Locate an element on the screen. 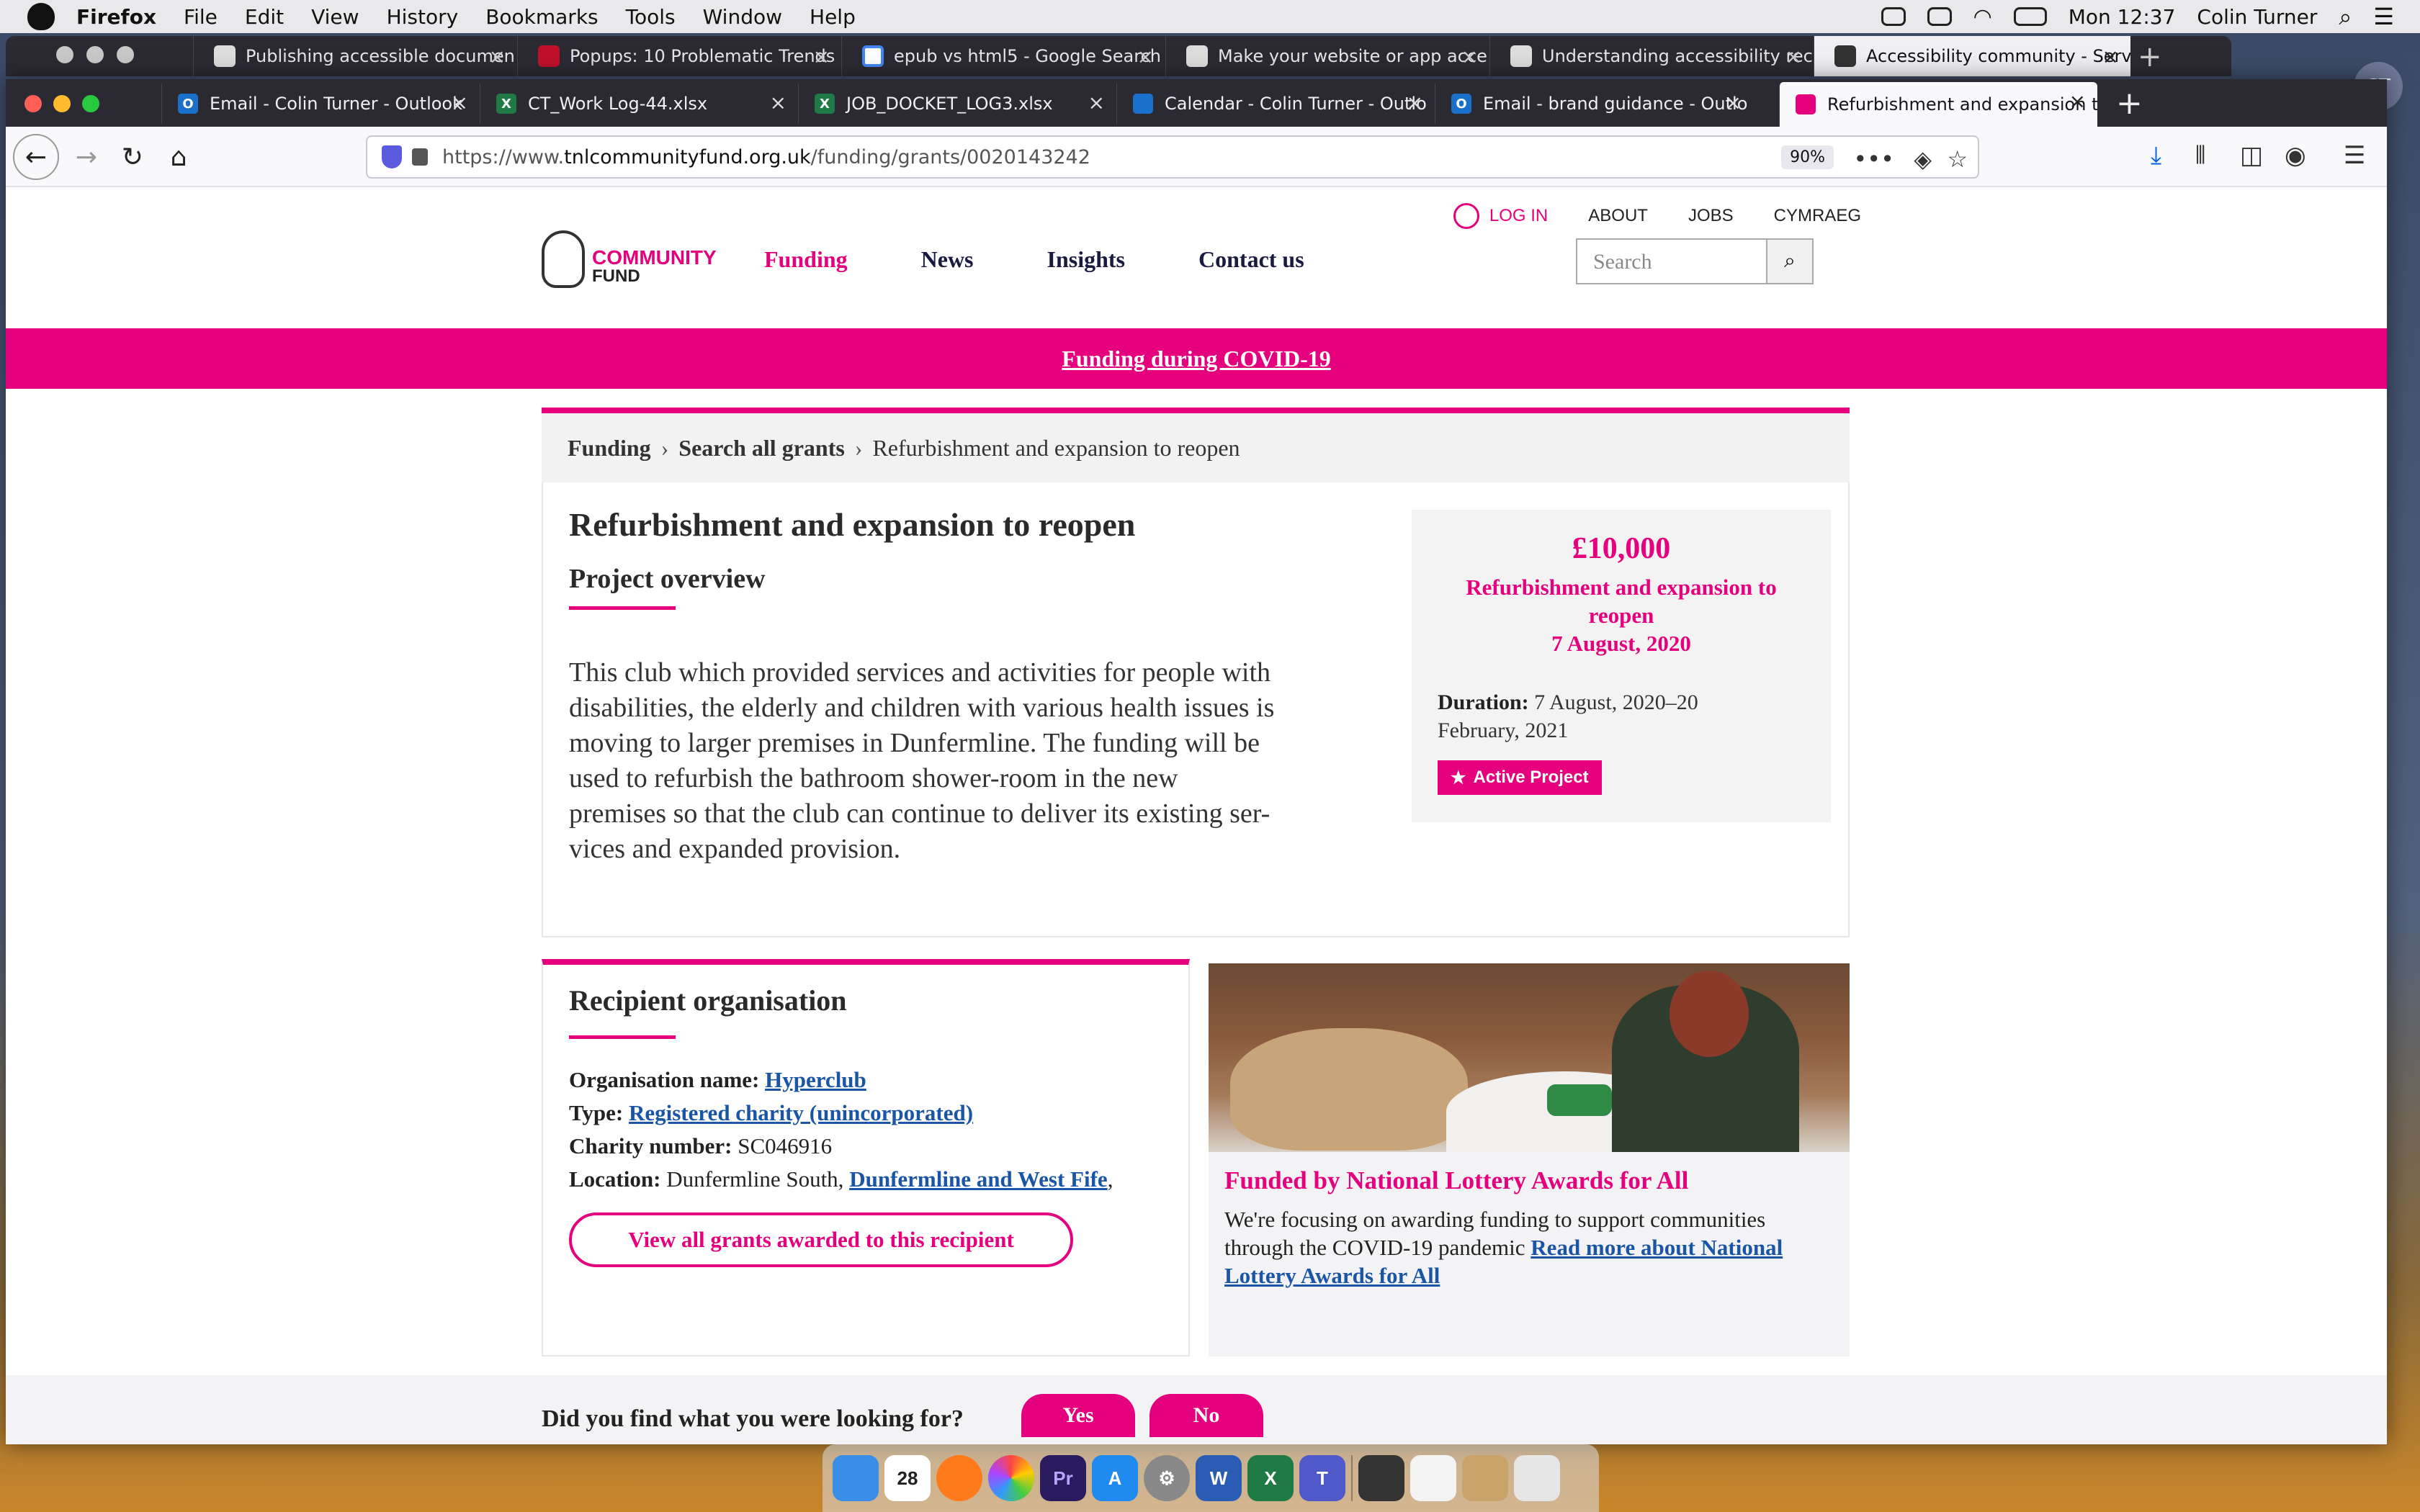 The width and height of the screenshot is (2420, 1512). pocket-icon: ◈ is located at coordinates (1923, 159).